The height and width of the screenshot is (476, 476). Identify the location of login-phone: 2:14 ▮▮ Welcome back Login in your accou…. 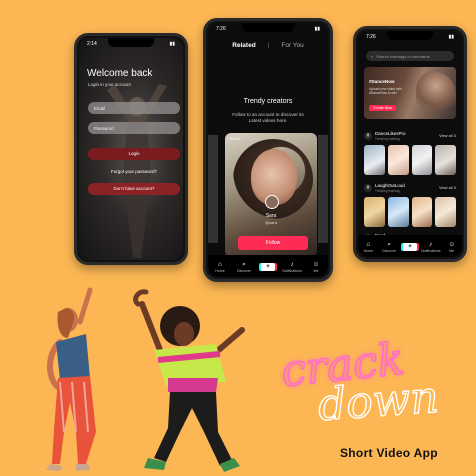
(131, 149).